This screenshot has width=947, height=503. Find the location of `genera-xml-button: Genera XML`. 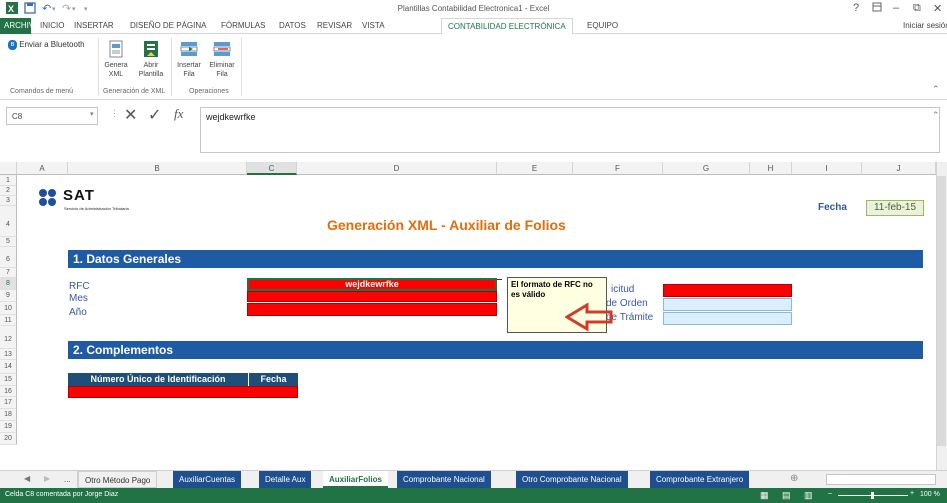

genera-xml-button: Genera XML is located at coordinates (116, 59).